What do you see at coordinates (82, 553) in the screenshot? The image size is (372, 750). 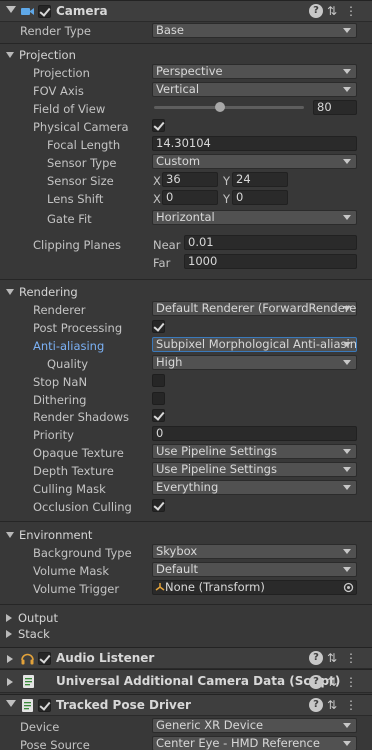 I see `background-type-label: Background Type` at bounding box center [82, 553].